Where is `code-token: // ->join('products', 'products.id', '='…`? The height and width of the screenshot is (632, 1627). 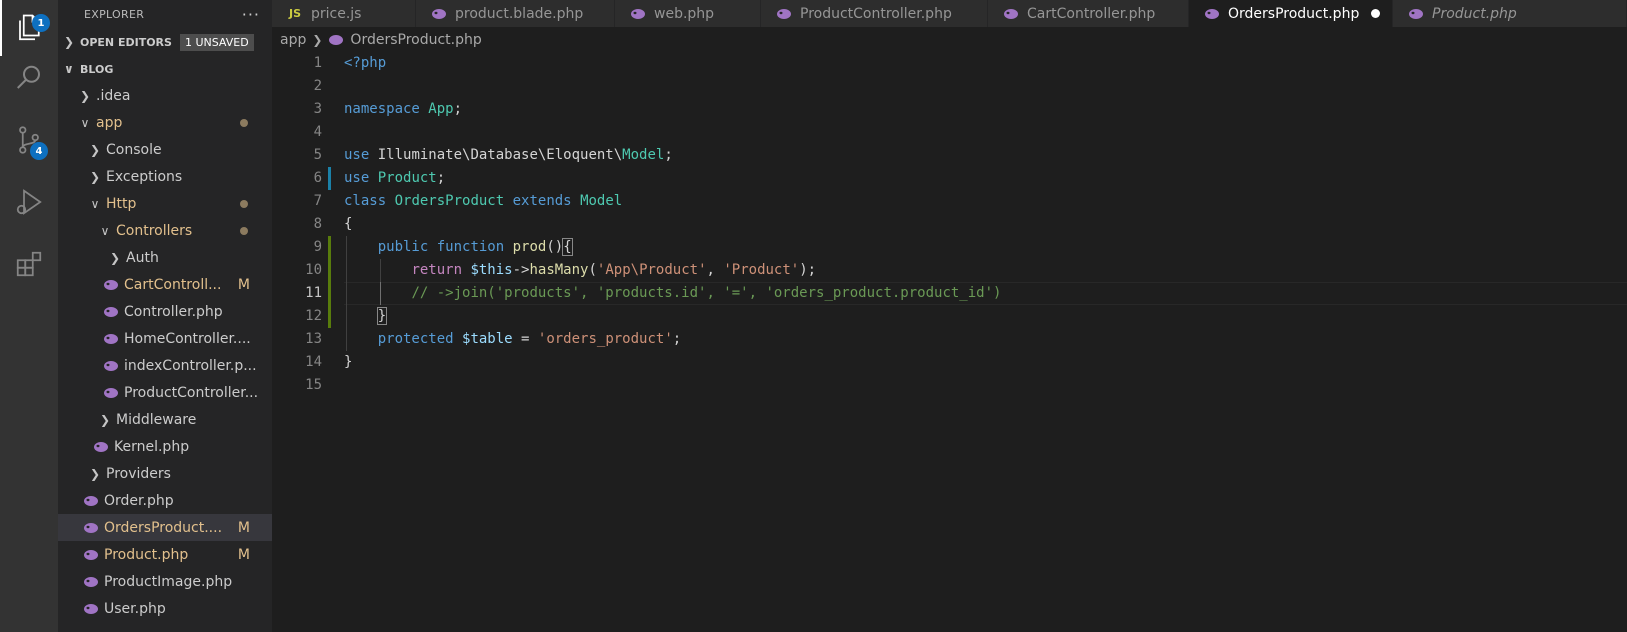 code-token: // ->join('products', 'products.id', '='… is located at coordinates (706, 293).